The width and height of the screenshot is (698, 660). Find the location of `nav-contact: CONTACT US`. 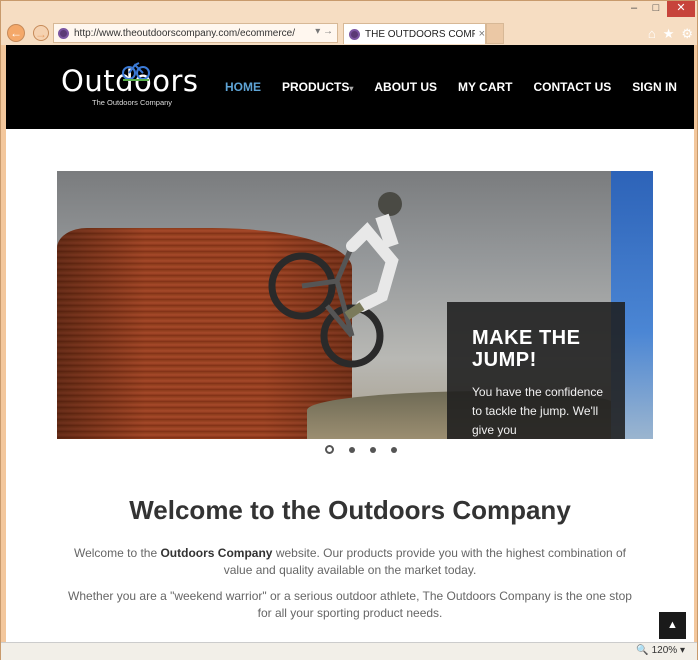

nav-contact: CONTACT US is located at coordinates (572, 87).